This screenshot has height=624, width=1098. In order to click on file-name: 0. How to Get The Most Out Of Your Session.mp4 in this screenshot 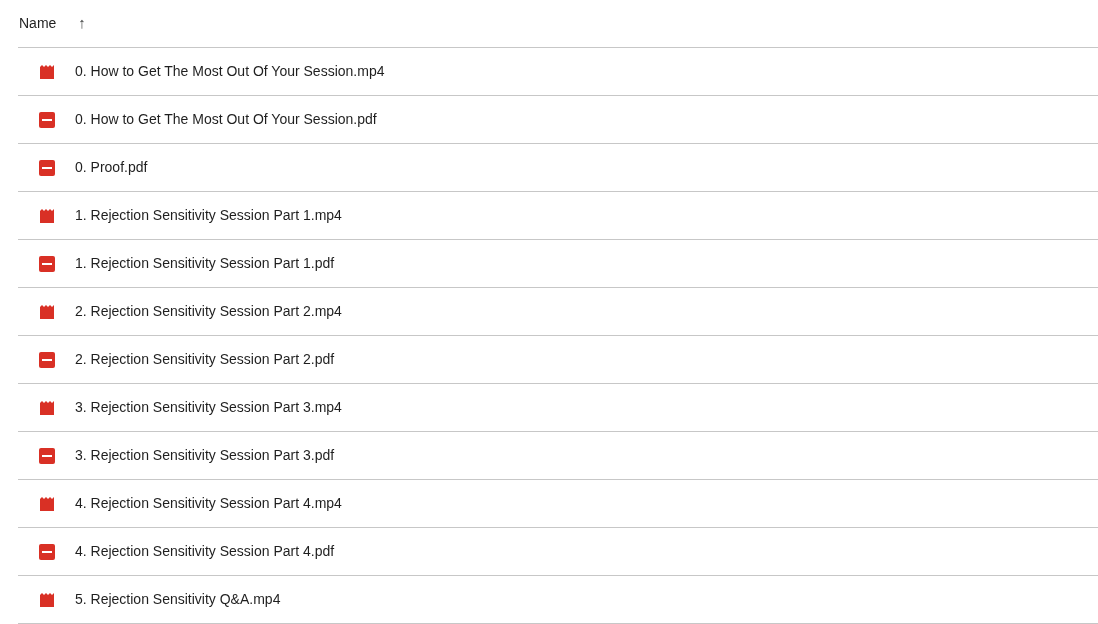, I will do `click(230, 71)`.